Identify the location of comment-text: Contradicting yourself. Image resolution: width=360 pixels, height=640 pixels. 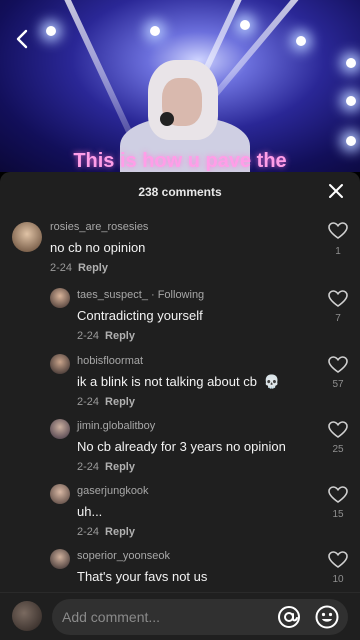
(140, 315).